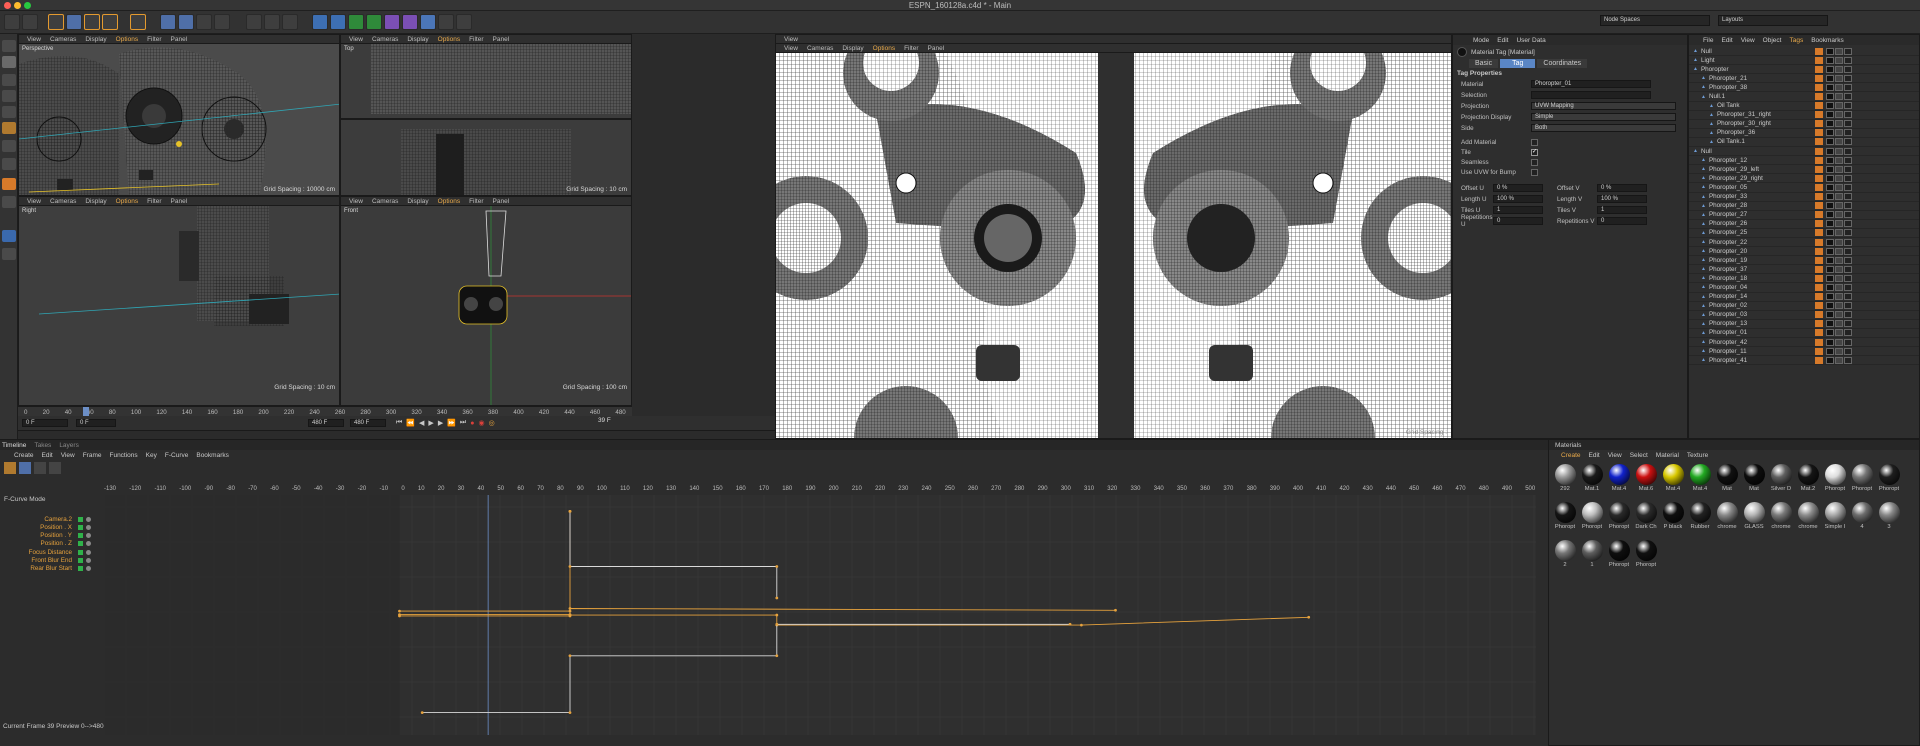  I want to click on snap-keys-icon, so click(55, 468).